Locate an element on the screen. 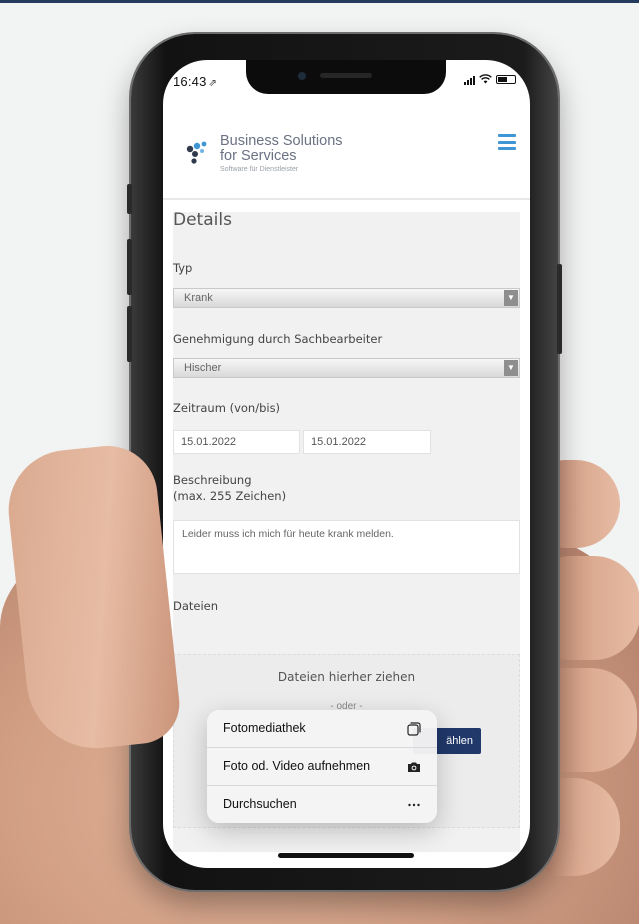  date-from-input: 15.01.2022 is located at coordinates (236, 442).